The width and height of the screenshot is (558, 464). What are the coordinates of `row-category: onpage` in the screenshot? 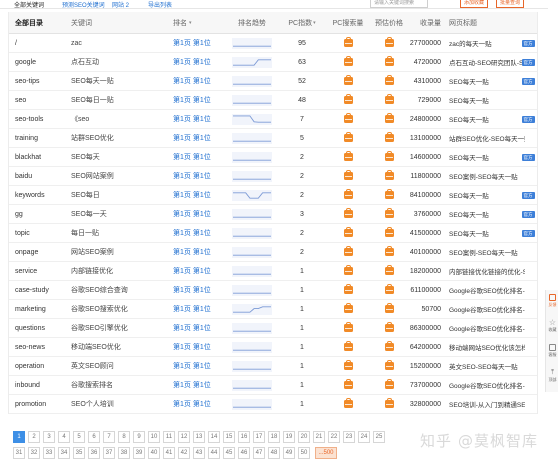 It's located at (39, 252).